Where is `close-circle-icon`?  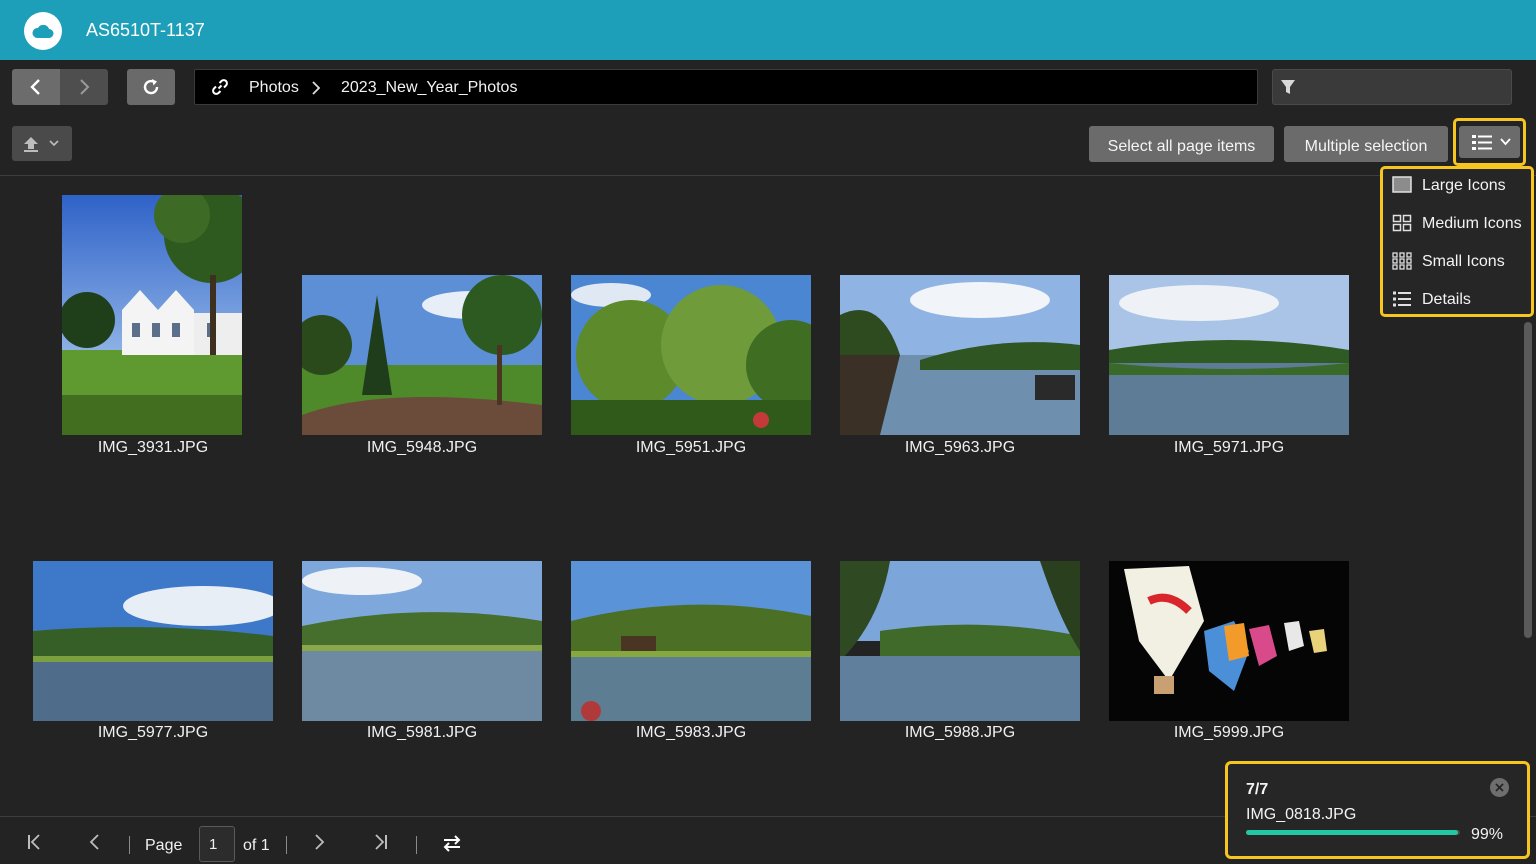 close-circle-icon is located at coordinates (1499, 787).